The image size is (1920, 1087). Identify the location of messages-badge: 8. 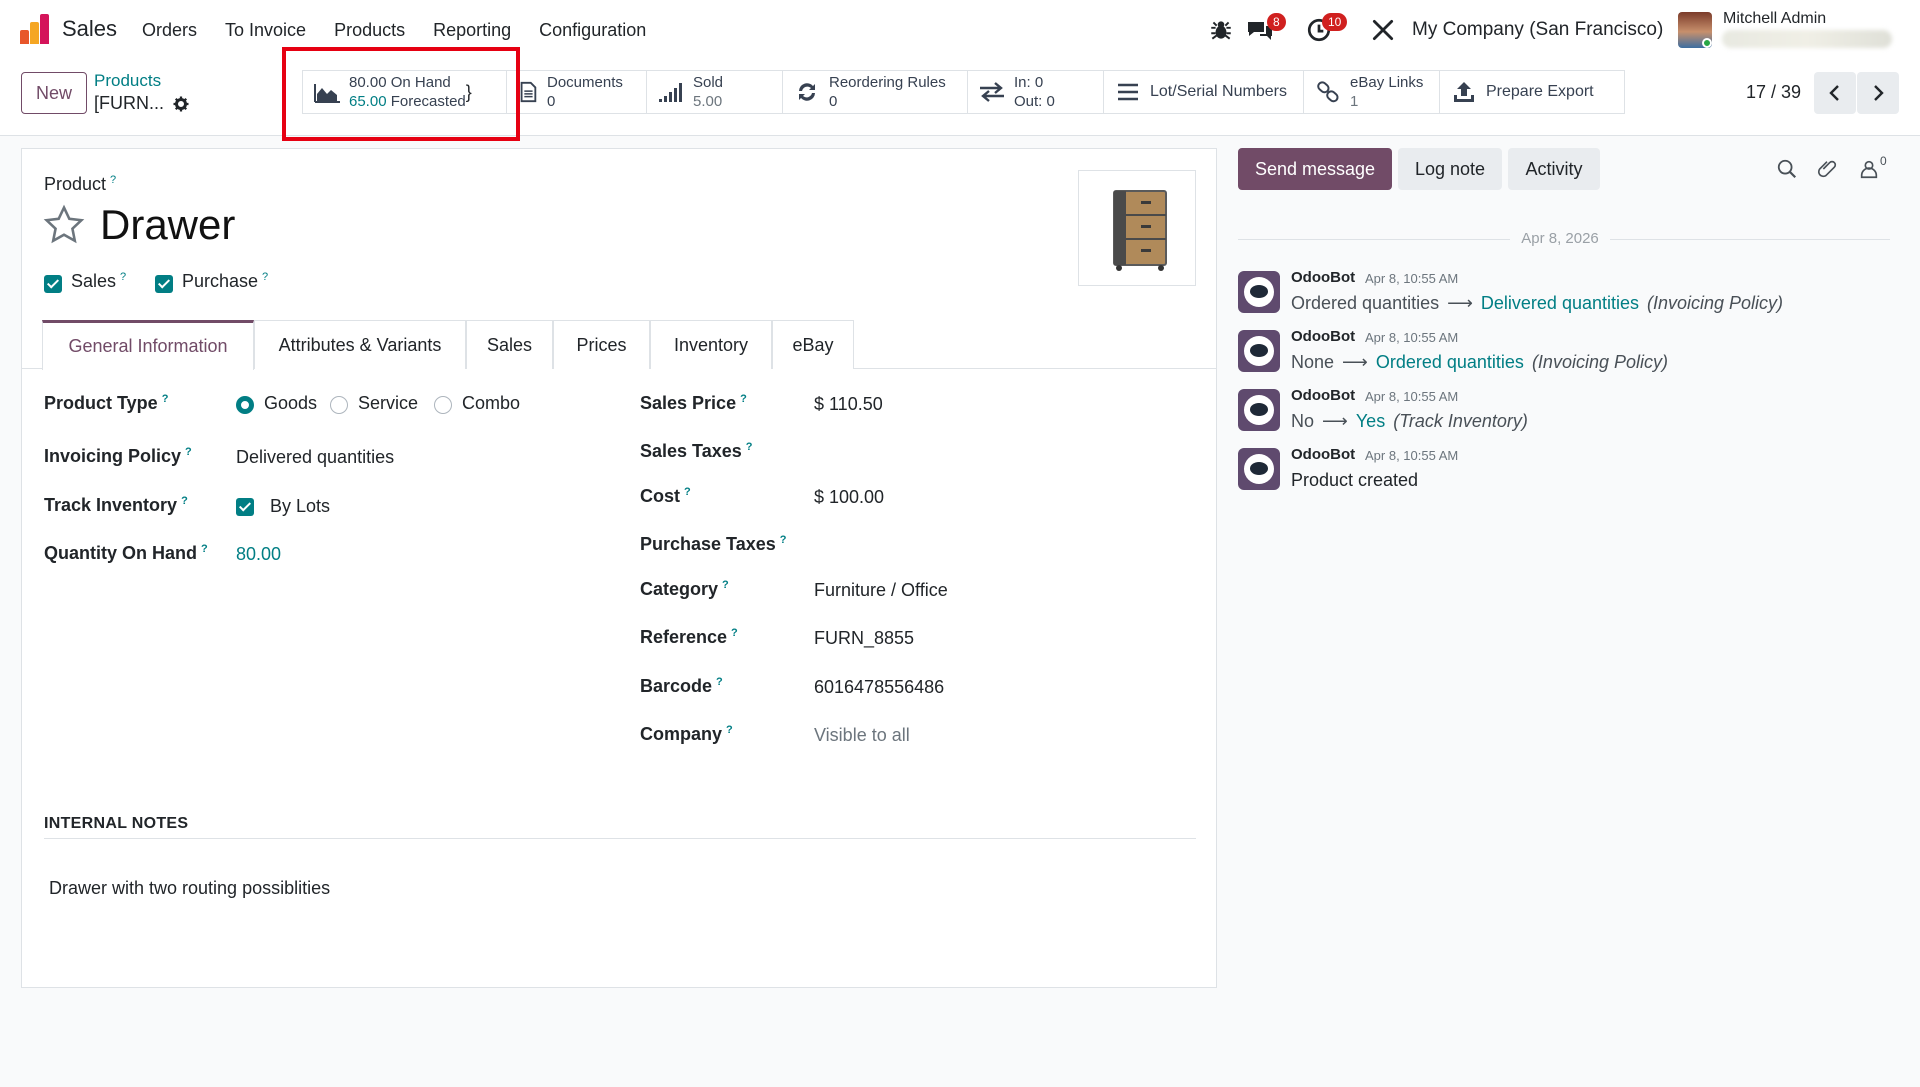
(1276, 22).